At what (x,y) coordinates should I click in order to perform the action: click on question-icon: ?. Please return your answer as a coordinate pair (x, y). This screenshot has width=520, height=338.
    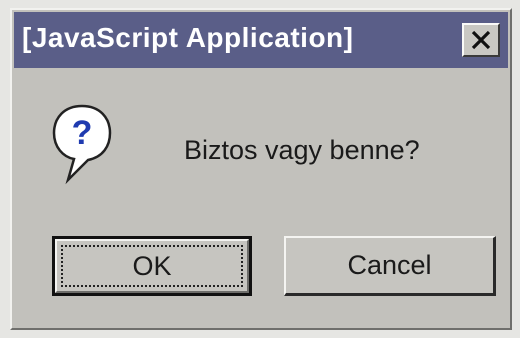
    Looking at the image, I should click on (82, 144).